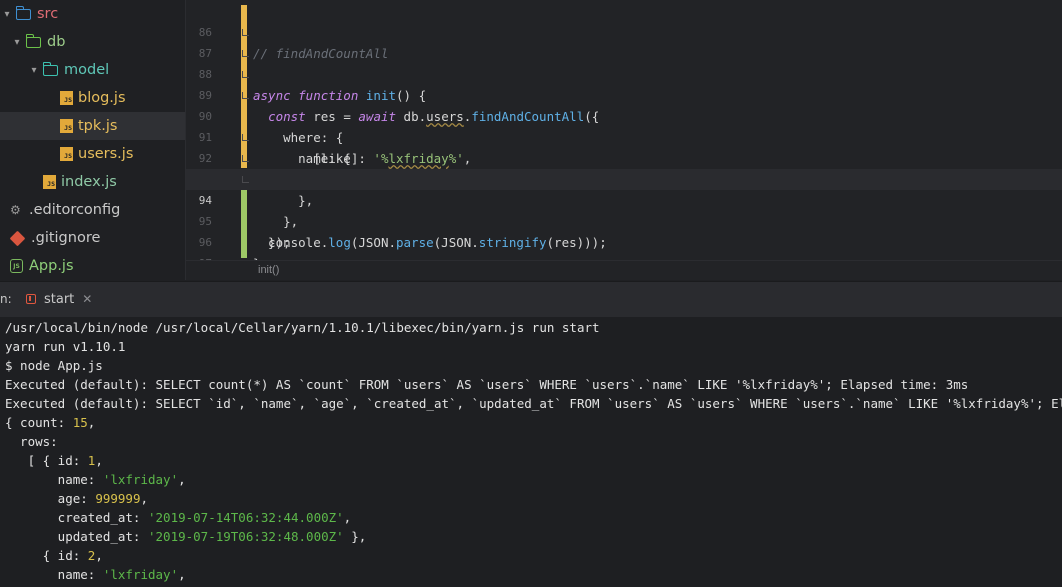  I want to click on code-line: 89 where: {, so click(624, 104).